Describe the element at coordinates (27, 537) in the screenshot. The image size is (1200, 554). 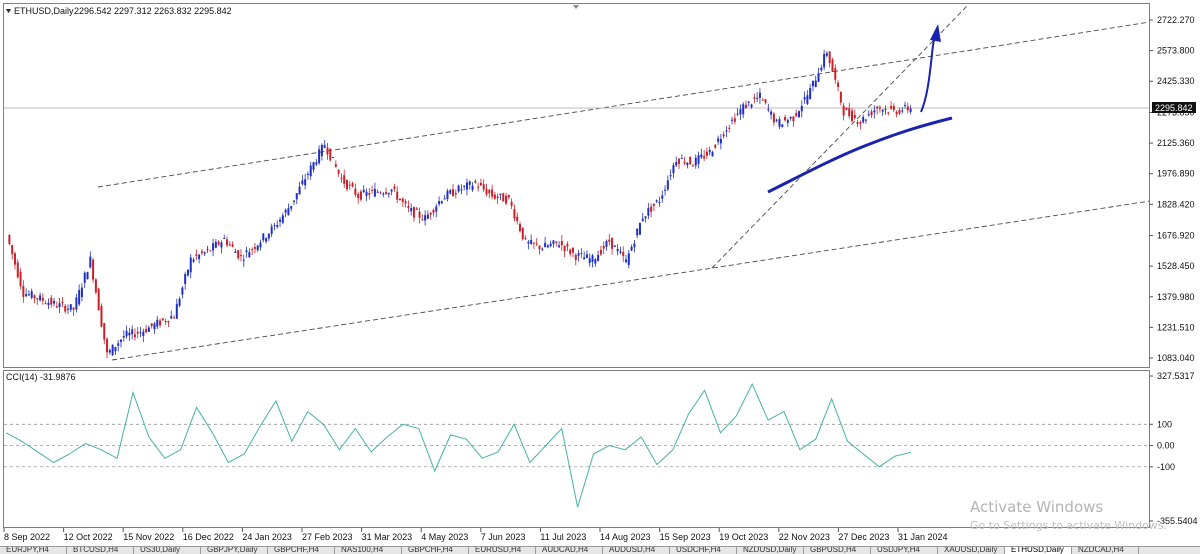
I see `date-tick-label: 8 Sep 2022` at that location.